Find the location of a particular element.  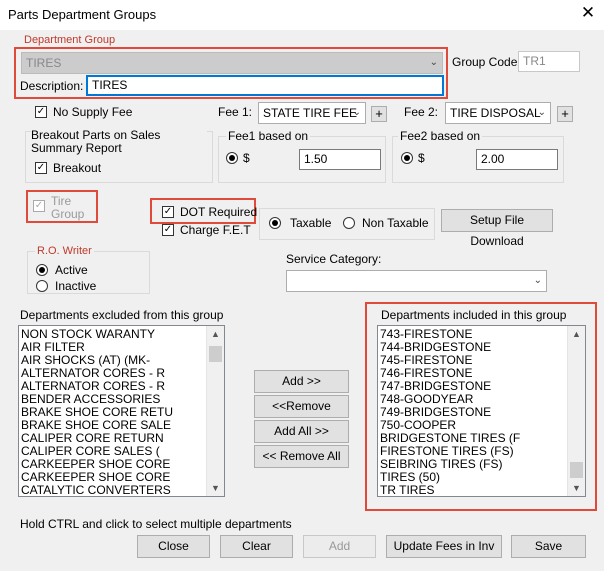

dot-required-label: DOT Required is located at coordinates (219, 212).